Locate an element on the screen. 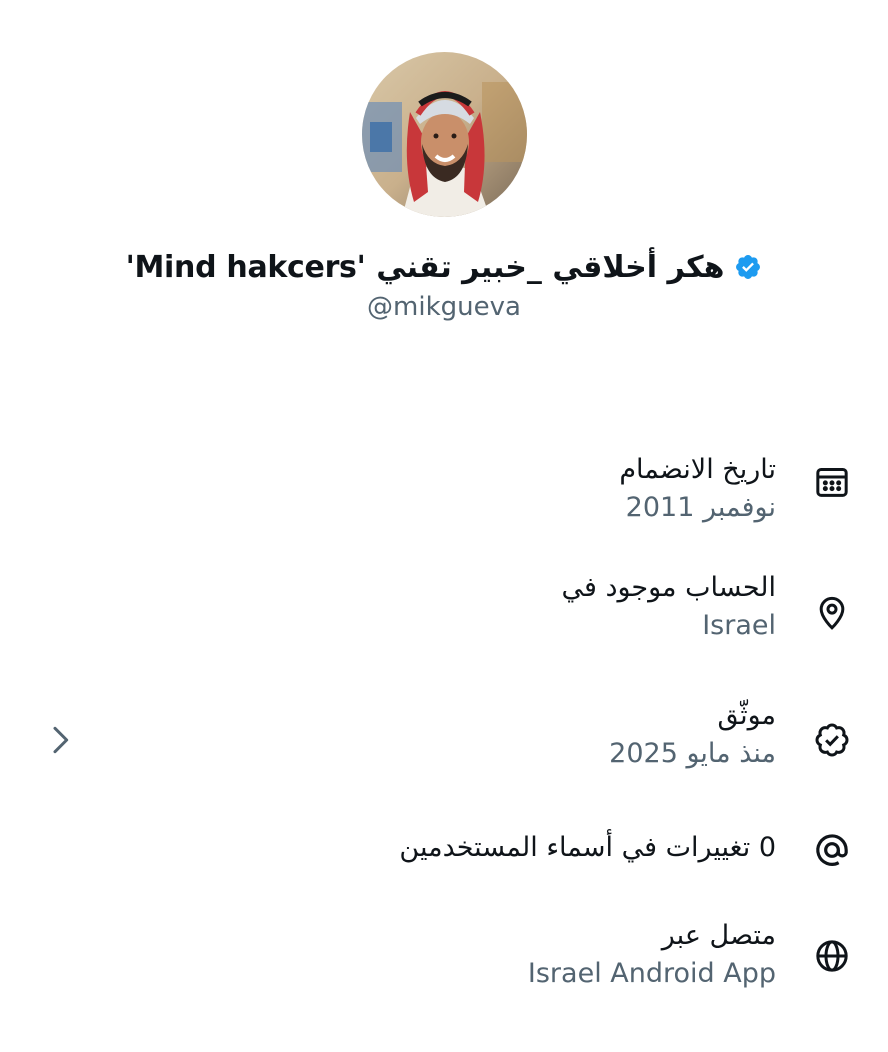 The width and height of the screenshot is (888, 1052). about-item-label: الحساب موجود في is located at coordinates (668, 587).